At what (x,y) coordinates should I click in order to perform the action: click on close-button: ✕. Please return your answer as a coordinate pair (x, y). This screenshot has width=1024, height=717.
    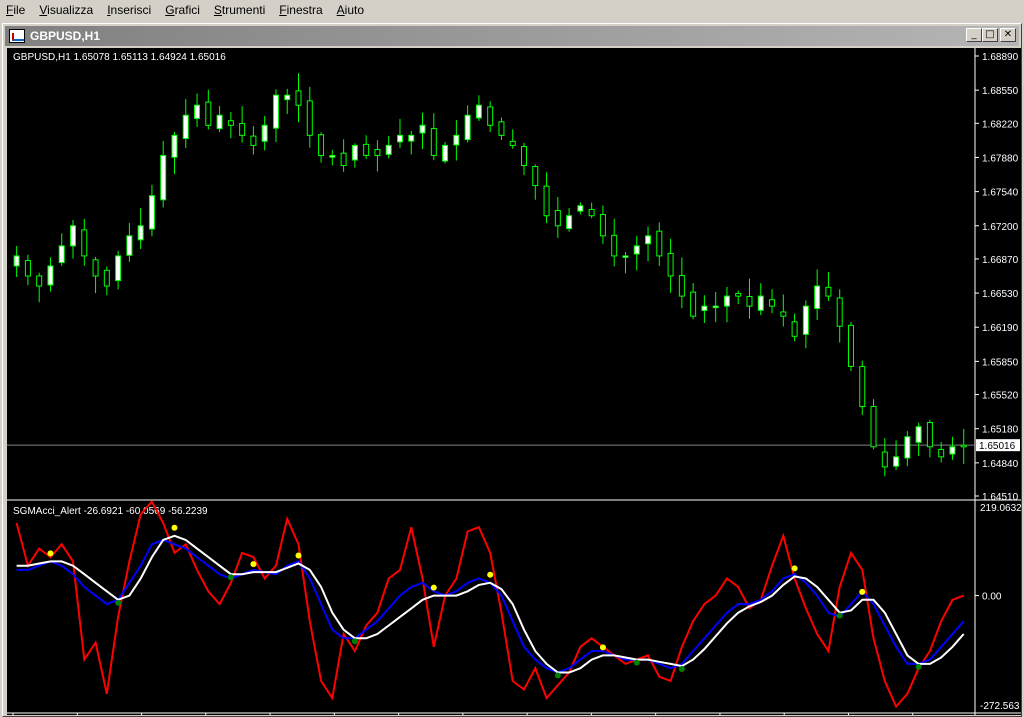
    Looking at the image, I should click on (1008, 35).